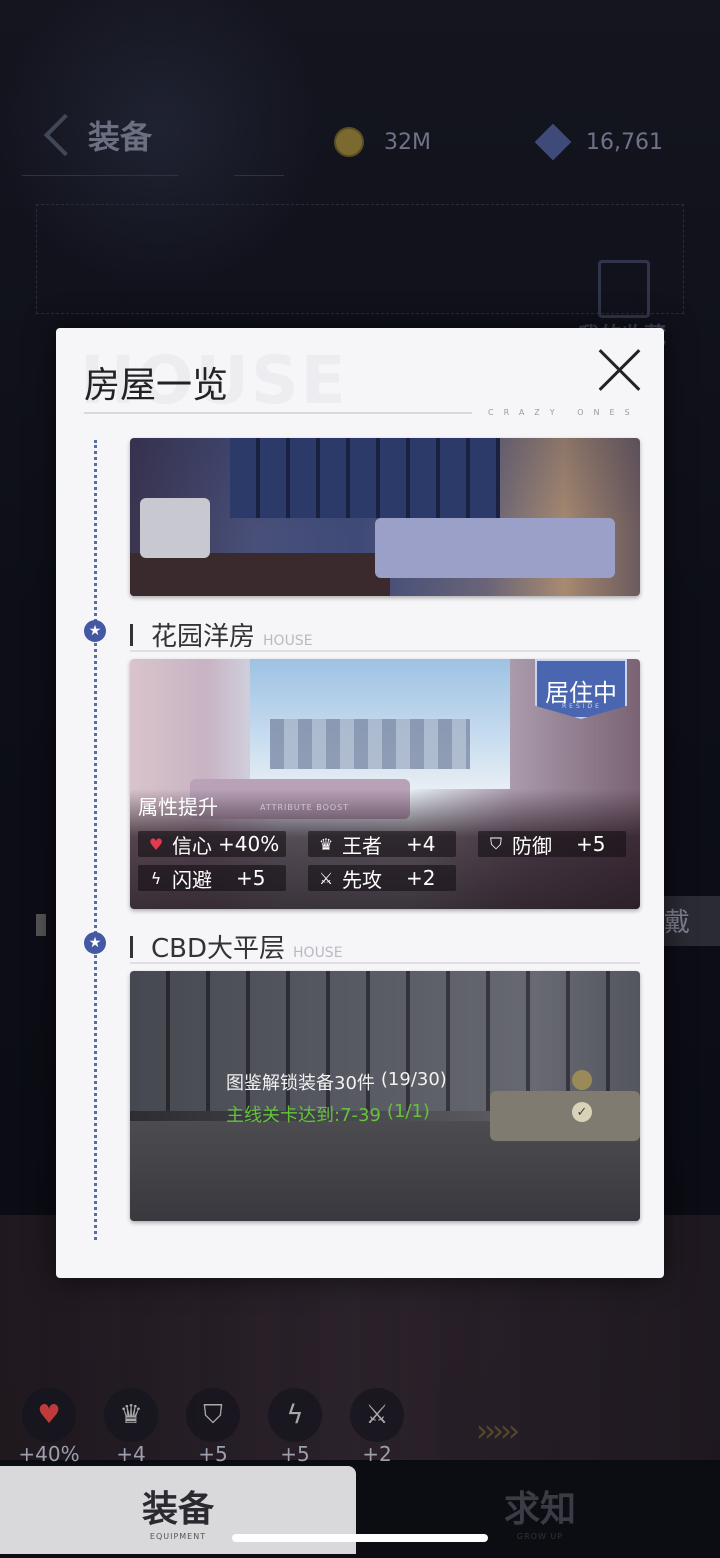  Describe the element at coordinates (192, 879) in the screenshot. I see `attribute-name: 闪避` at that location.